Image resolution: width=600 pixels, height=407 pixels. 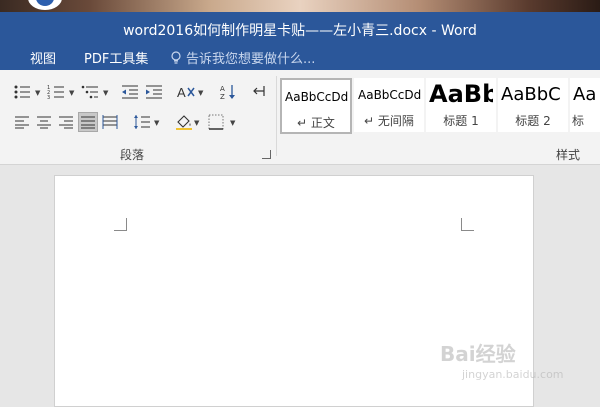 I want to click on style-normal: AaBbCcDd ↵ 正文, so click(x=316, y=106).